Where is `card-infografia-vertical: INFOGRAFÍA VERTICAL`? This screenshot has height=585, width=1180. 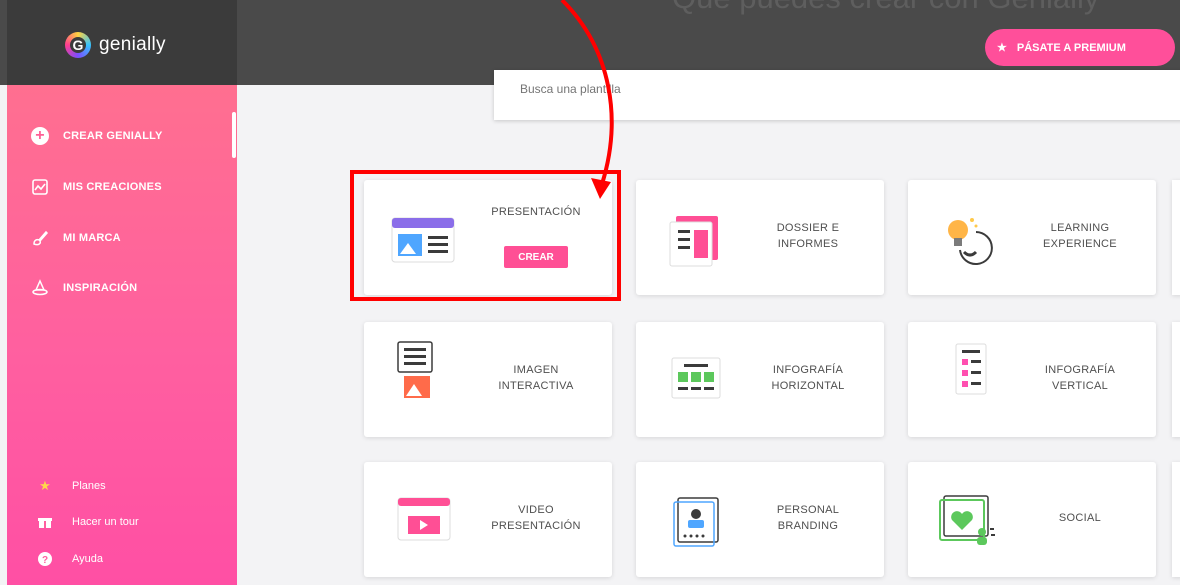
card-infografia-vertical: INFOGRAFÍA VERTICAL is located at coordinates (1032, 379).